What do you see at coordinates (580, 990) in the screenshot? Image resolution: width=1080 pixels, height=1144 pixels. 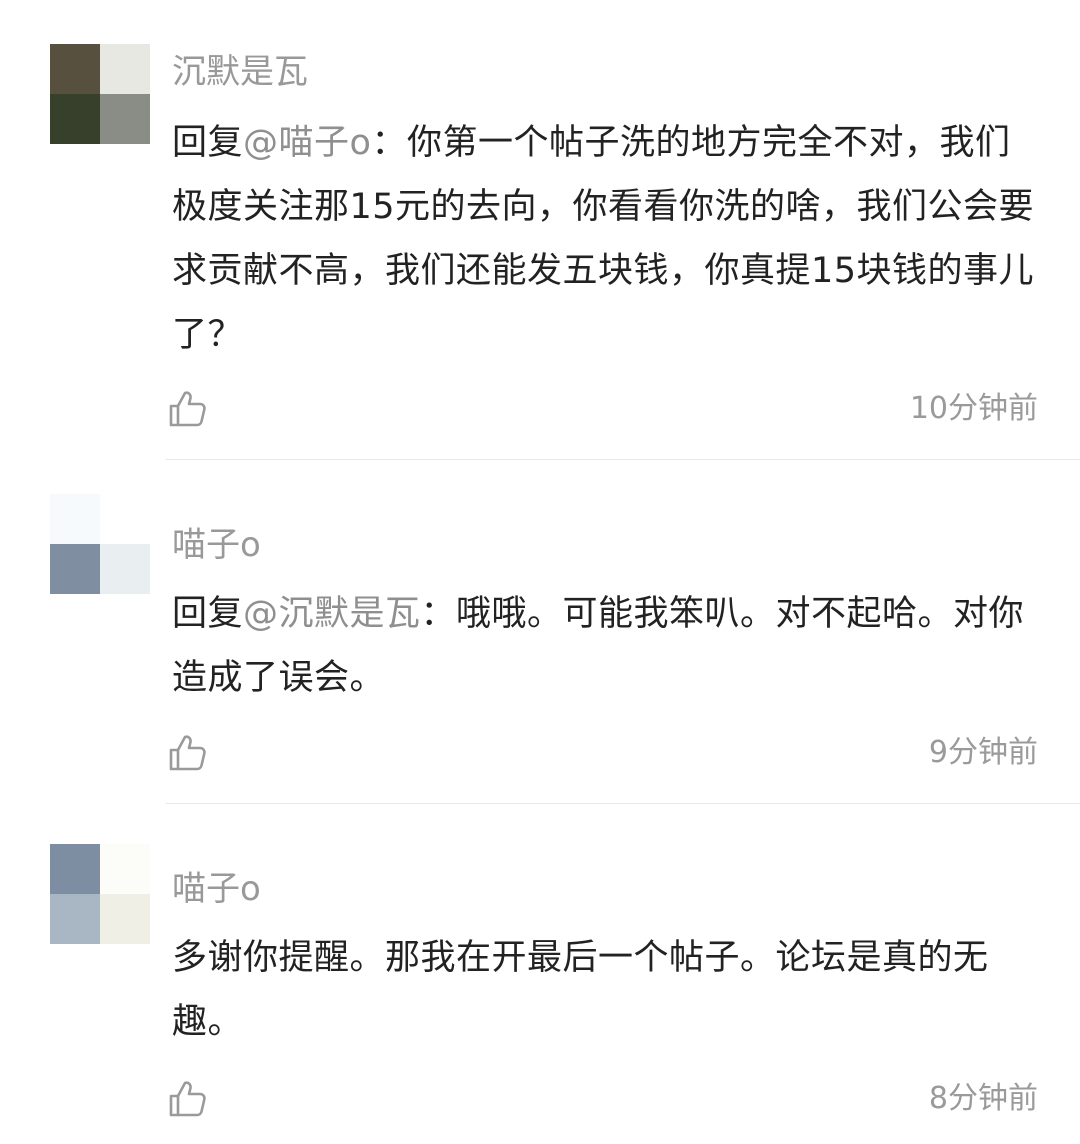 I see `comment-text: 多谢你提醒。那我在开最后一个帖子。论坛是真的无趣。` at bounding box center [580, 990].